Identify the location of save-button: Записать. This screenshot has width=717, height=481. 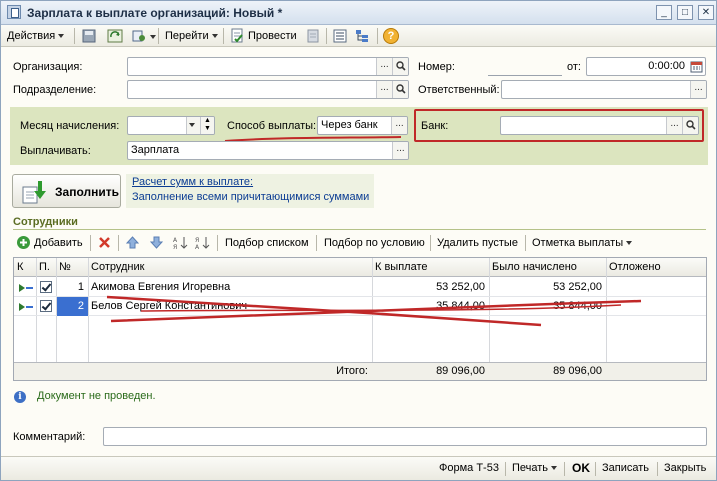
(625, 468).